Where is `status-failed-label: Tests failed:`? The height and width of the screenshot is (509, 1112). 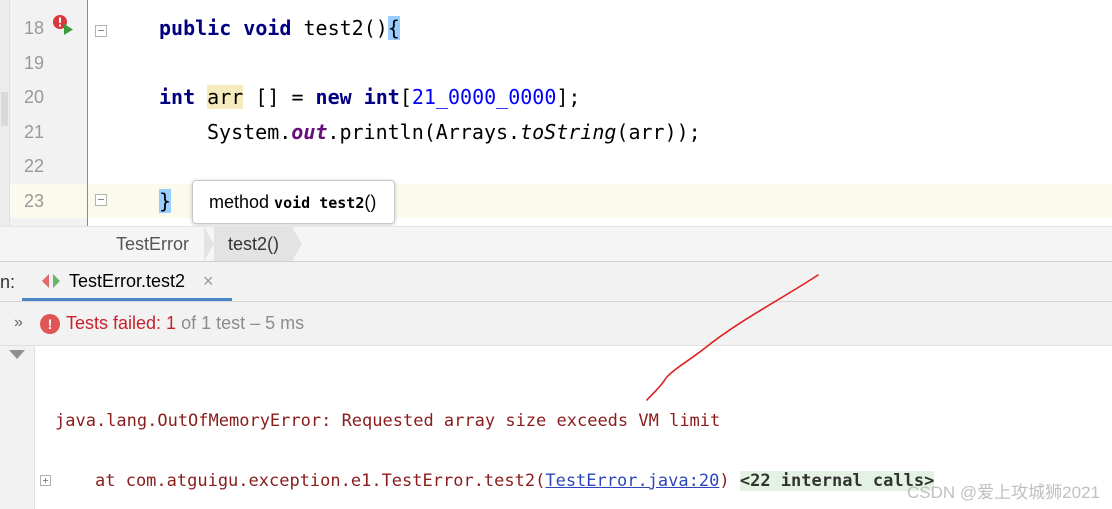 status-failed-label: Tests failed: is located at coordinates (116, 323).